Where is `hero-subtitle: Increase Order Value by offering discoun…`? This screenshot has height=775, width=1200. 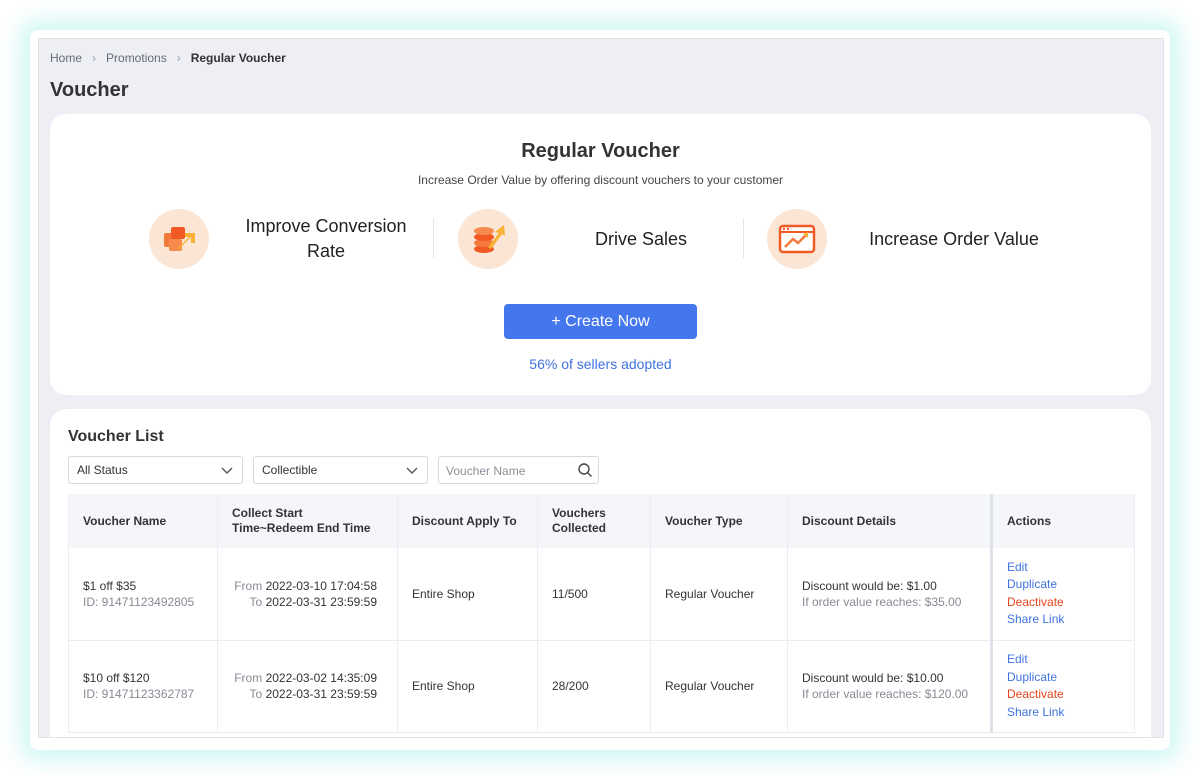
hero-subtitle: Increase Order Value by offering discoun… is located at coordinates (600, 180).